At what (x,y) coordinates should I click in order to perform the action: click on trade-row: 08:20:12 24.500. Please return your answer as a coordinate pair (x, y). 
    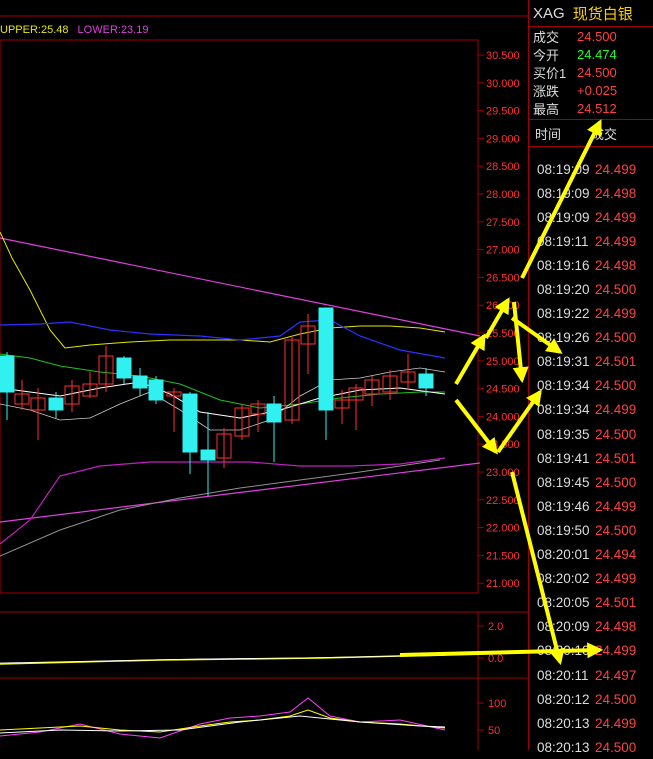
    Looking at the image, I should click on (591, 699).